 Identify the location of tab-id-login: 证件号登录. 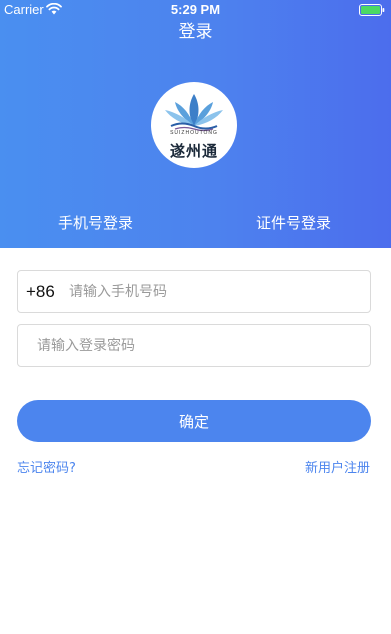
(293, 222).